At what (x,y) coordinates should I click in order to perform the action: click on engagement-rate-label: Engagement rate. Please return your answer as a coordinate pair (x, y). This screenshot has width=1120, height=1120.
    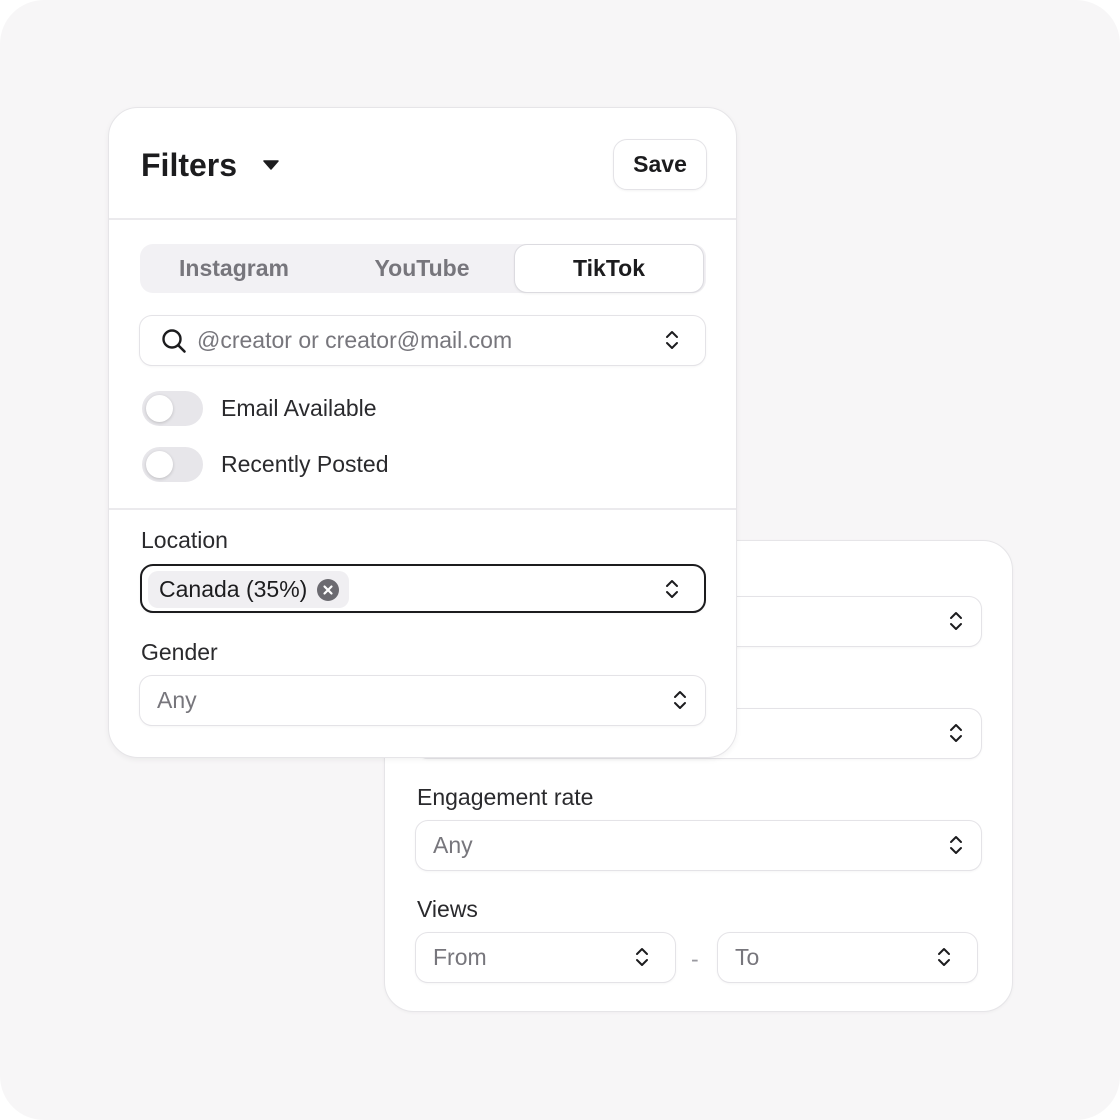
    Looking at the image, I should click on (505, 797).